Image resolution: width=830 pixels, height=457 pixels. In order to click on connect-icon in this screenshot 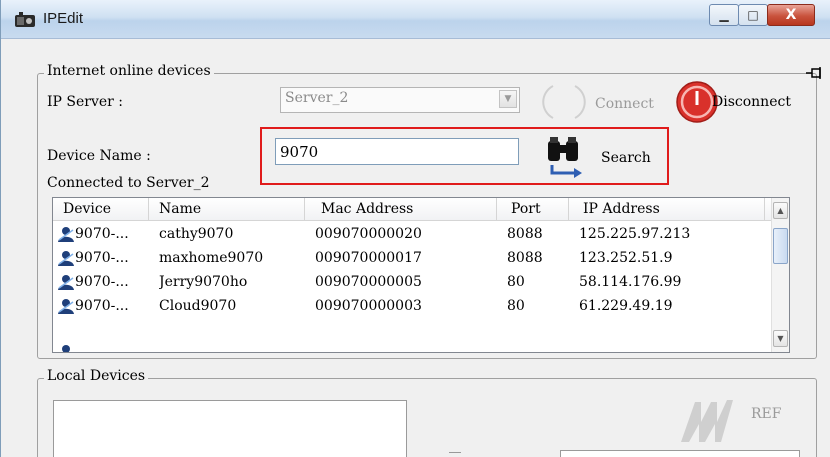, I will do `click(564, 102)`.